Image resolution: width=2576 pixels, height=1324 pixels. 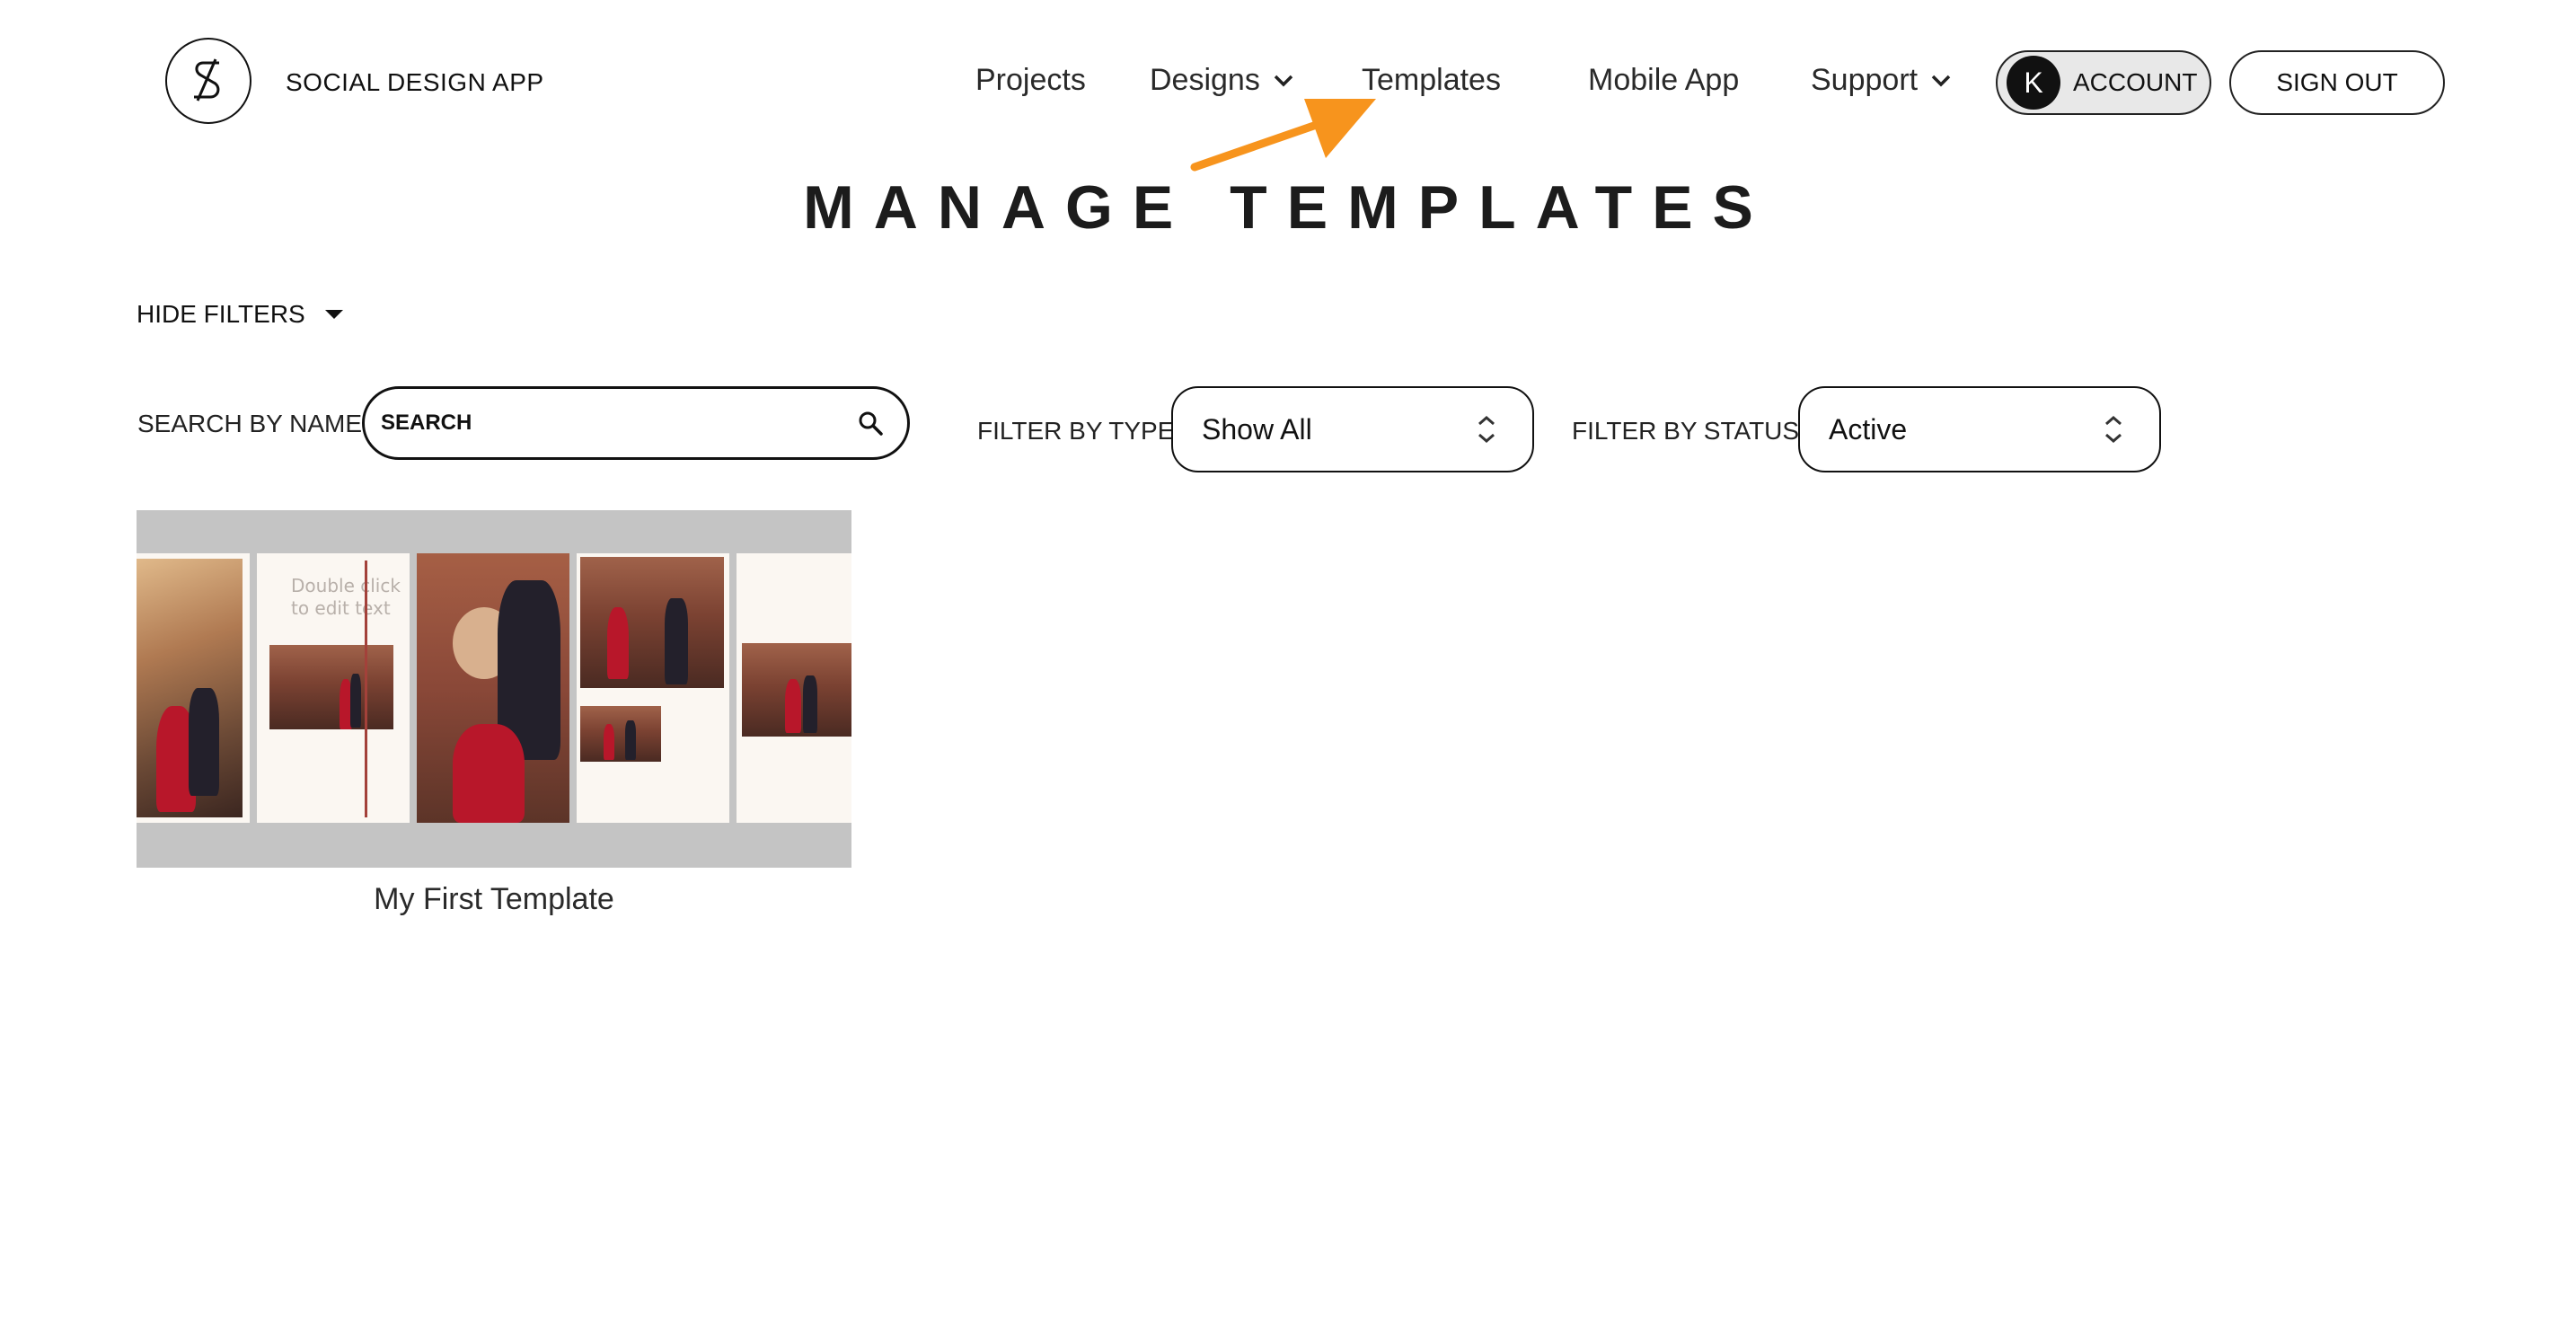 I want to click on status-filter-label: FILTER BY STATUS, so click(x=1686, y=431).